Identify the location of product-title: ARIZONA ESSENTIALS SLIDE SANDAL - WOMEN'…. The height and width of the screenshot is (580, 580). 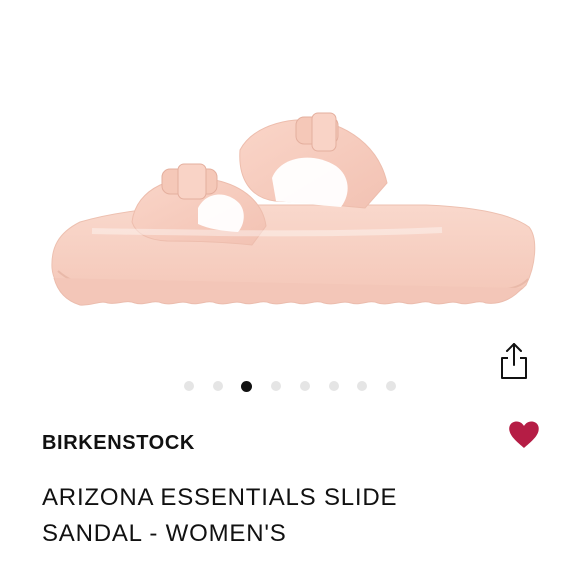
(220, 515).